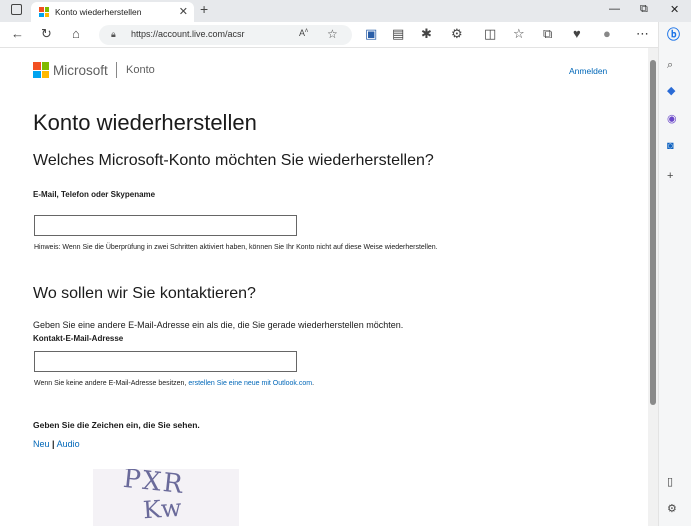 This screenshot has width=691, height=526. What do you see at coordinates (80, 70) in the screenshot?
I see `brand-name: Microsoft` at bounding box center [80, 70].